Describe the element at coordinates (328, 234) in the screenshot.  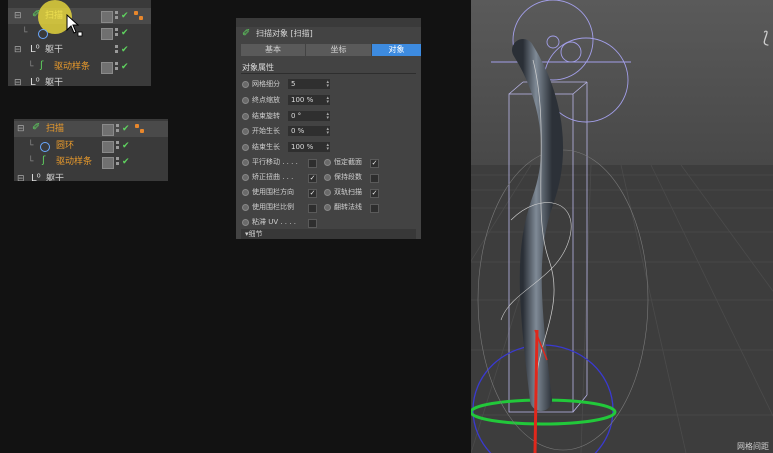
I see `details-section-toggle: ▾细节` at that location.